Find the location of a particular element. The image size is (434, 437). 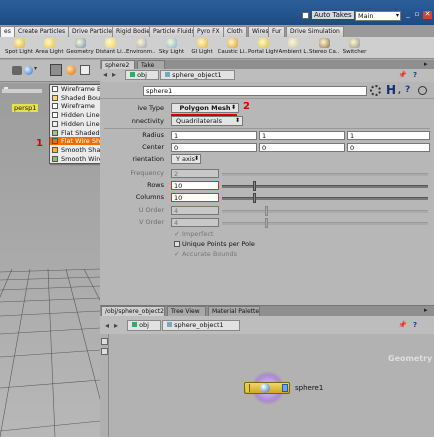

radius-z-field: 1 is located at coordinates (388, 135).